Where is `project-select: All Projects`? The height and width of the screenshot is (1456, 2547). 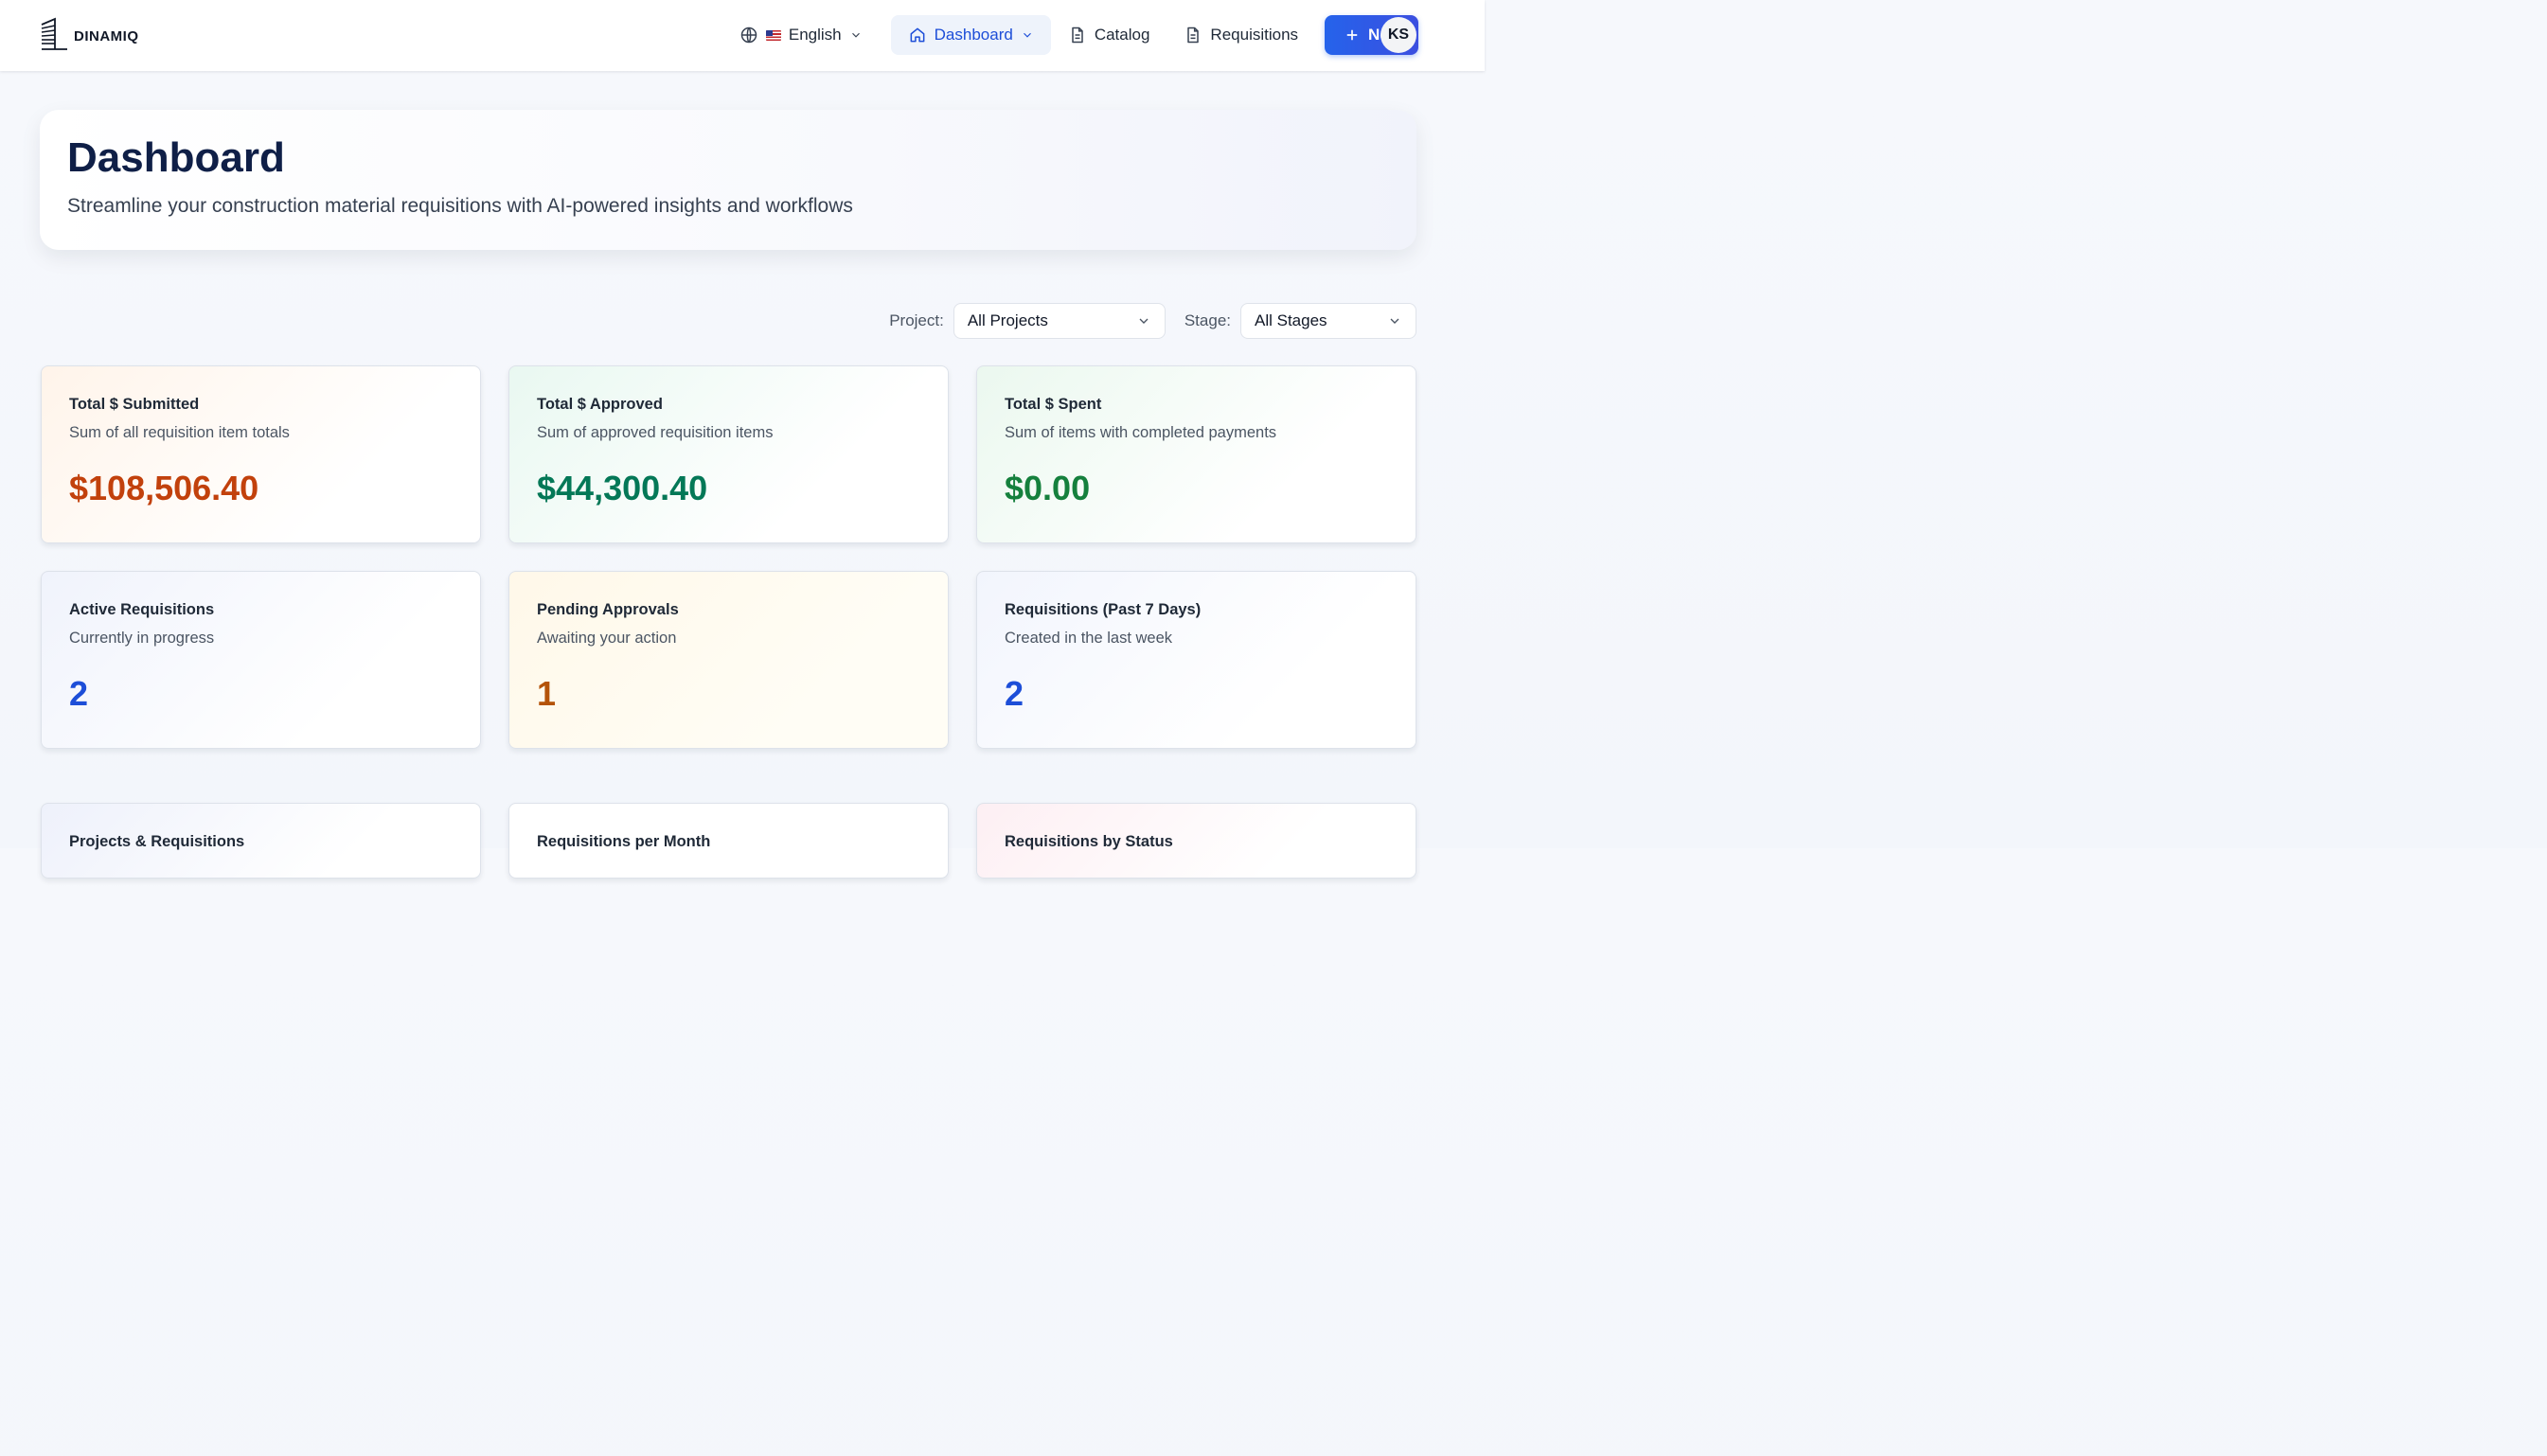
project-select: All Projects is located at coordinates (1059, 321).